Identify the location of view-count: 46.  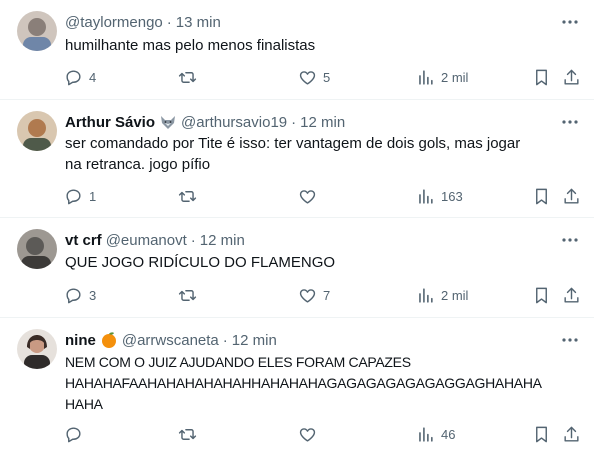
(448, 434).